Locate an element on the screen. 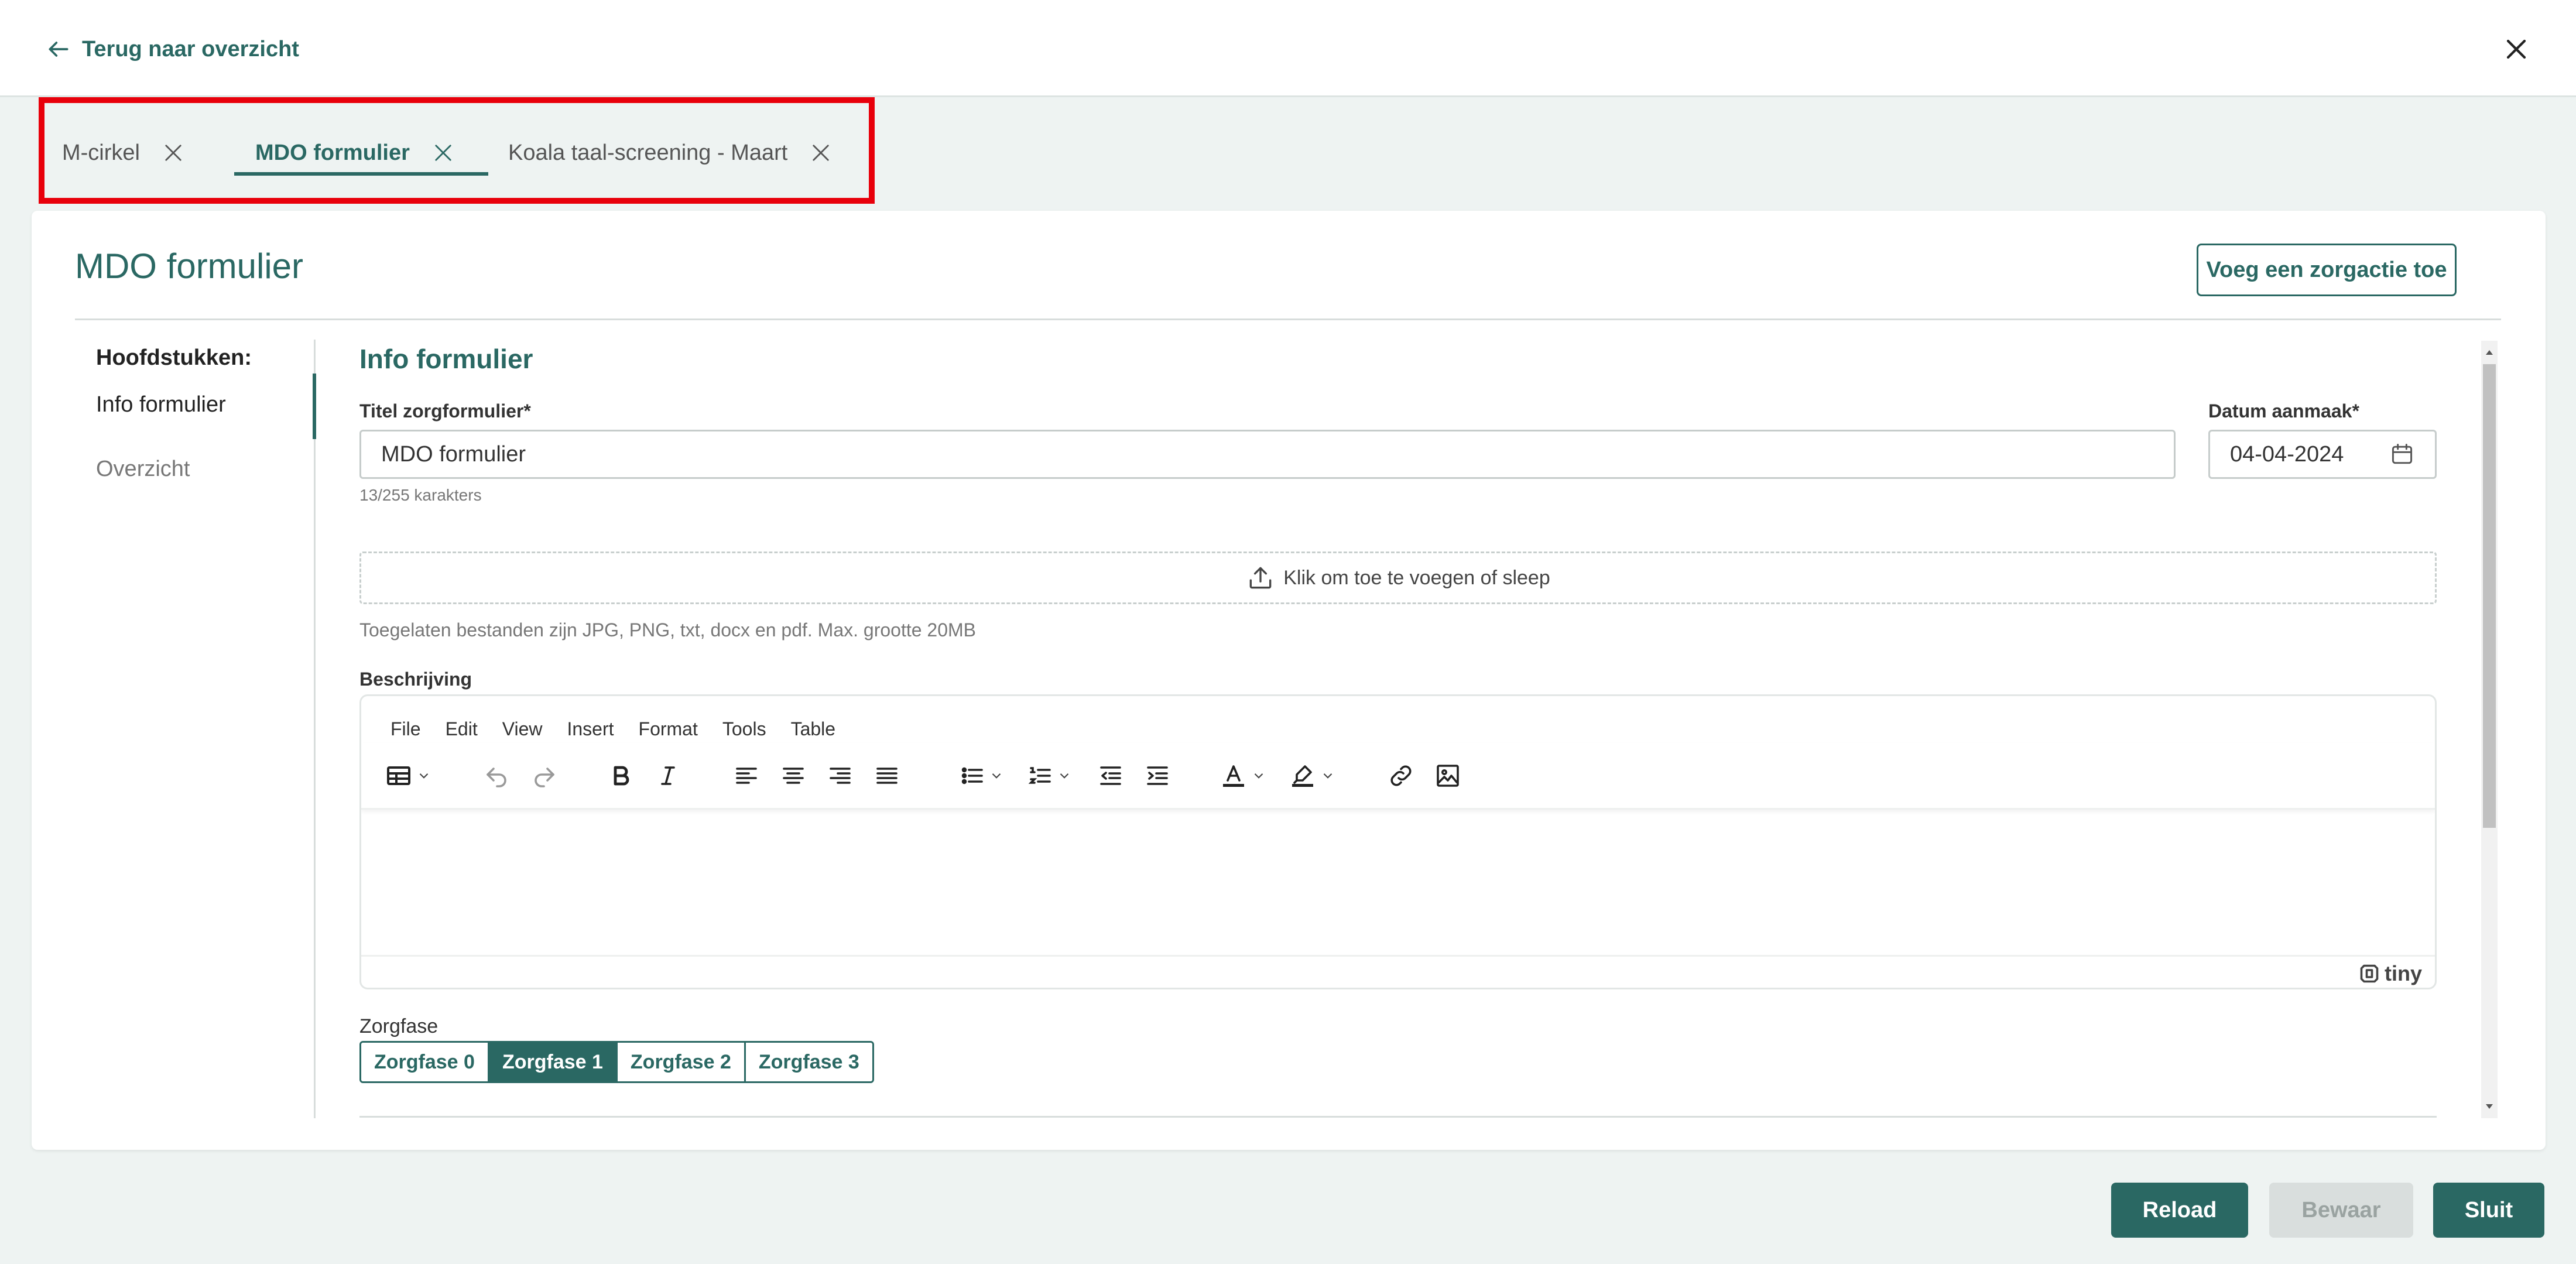  italic-button is located at coordinates (668, 775).